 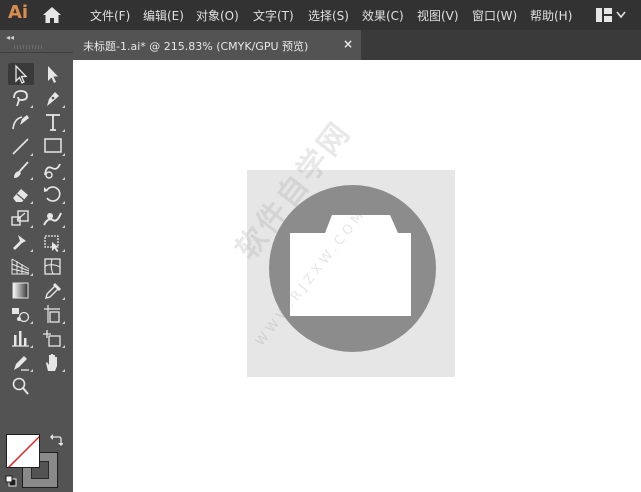 I want to click on perspective-grid-tool-icon, so click(x=21, y=266).